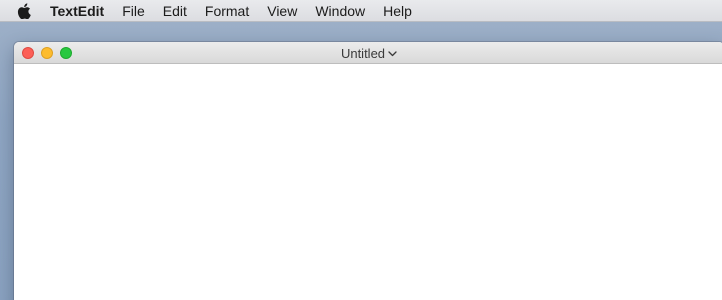  I want to click on apple-logo-svg, so click(24, 10).